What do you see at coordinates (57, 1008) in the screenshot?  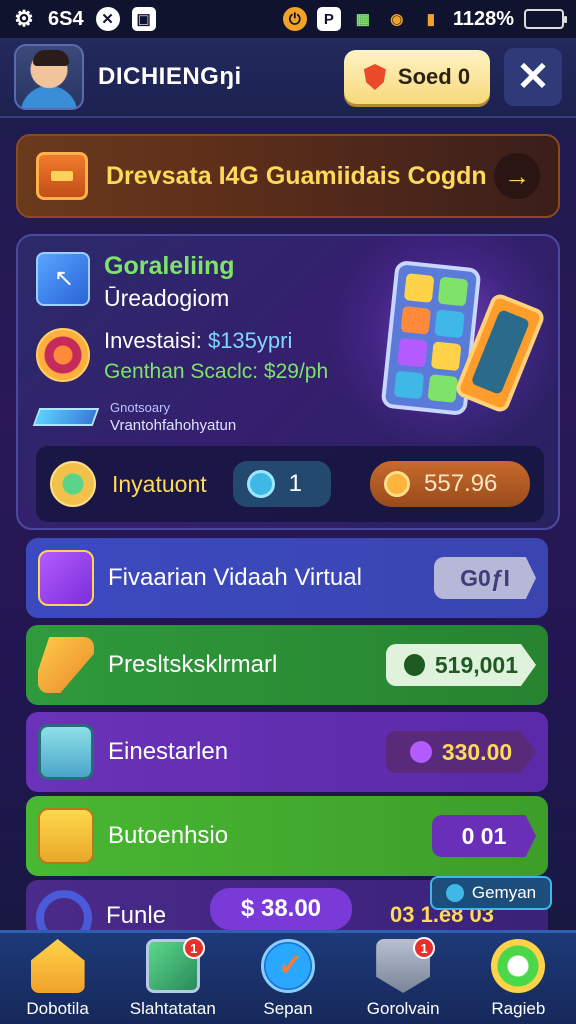 I see `nav-label: Dobotila` at bounding box center [57, 1008].